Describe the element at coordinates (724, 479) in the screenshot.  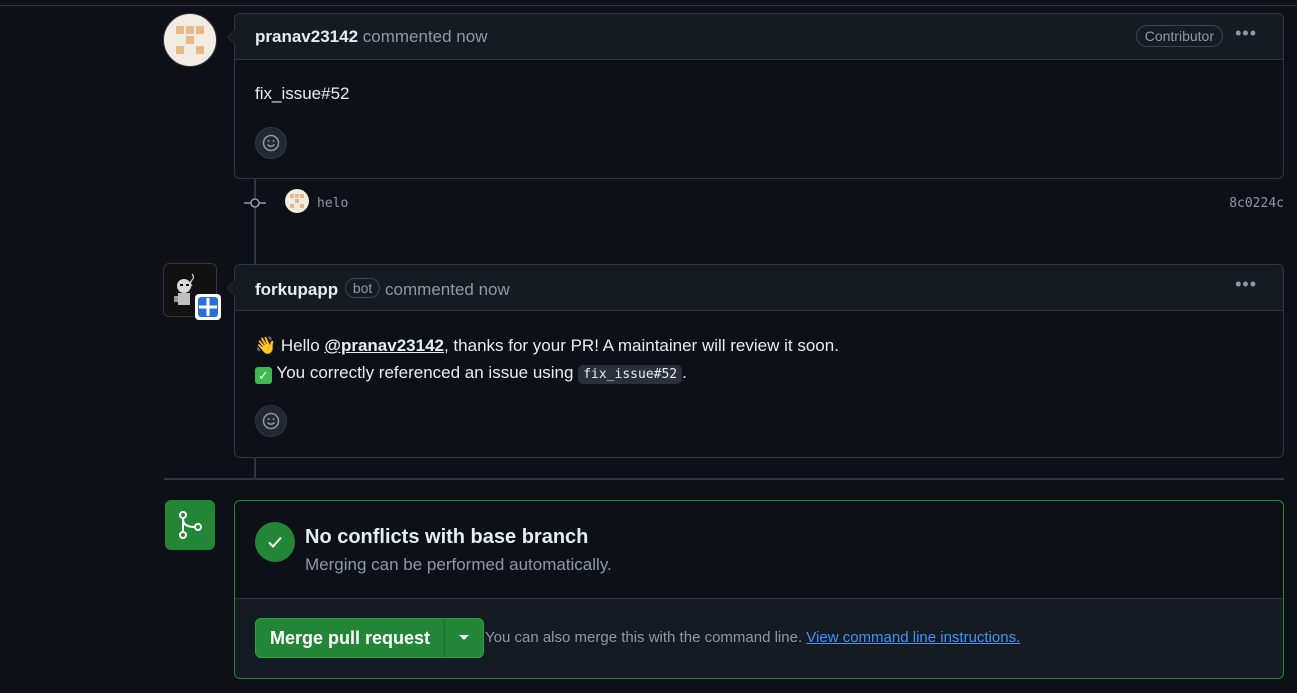
I see `timeline-divider` at that location.